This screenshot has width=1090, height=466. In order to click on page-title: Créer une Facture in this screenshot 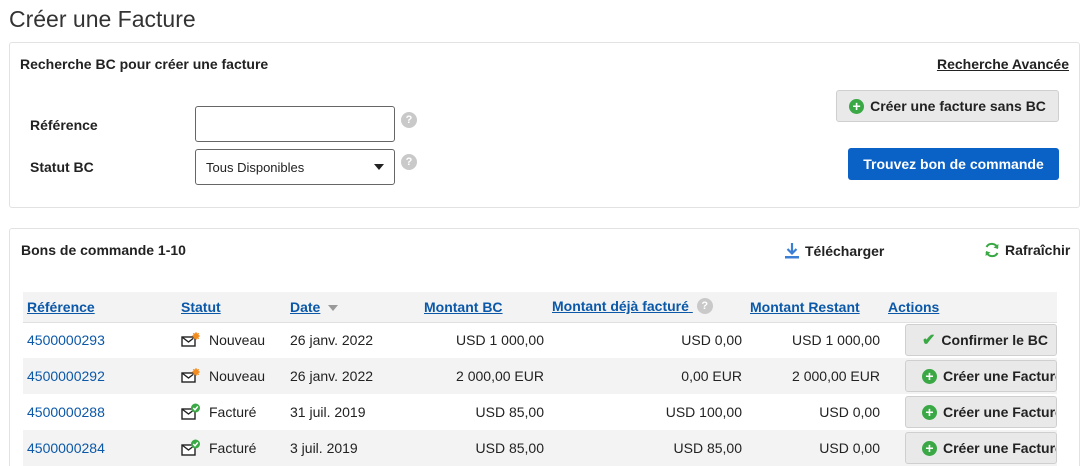, I will do `click(102, 19)`.